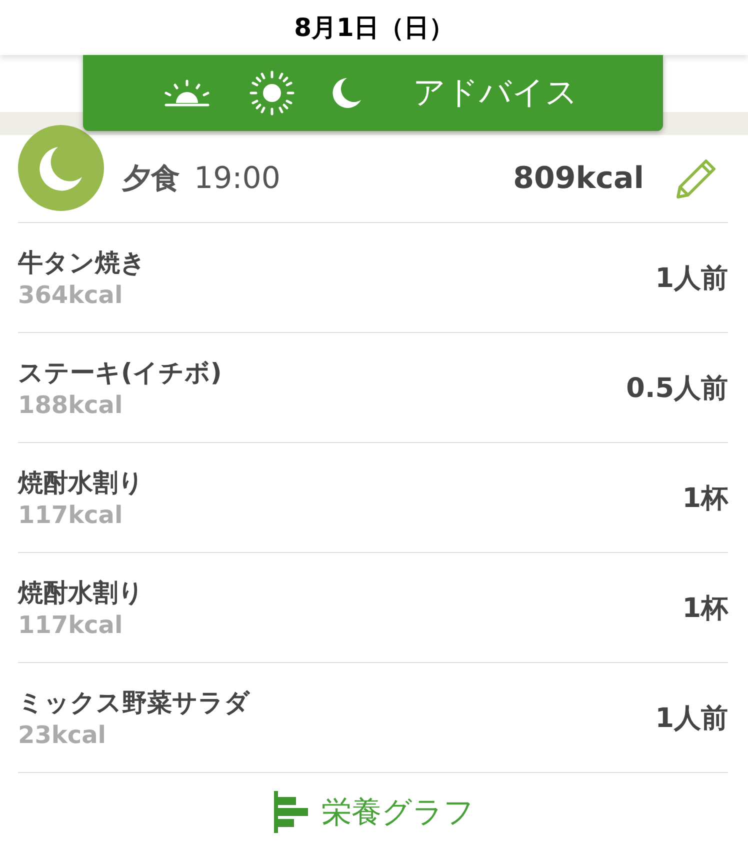 This screenshot has height=853, width=748. Describe the element at coordinates (120, 373) in the screenshot. I see `food-name: ステーキ(イチボ)` at that location.